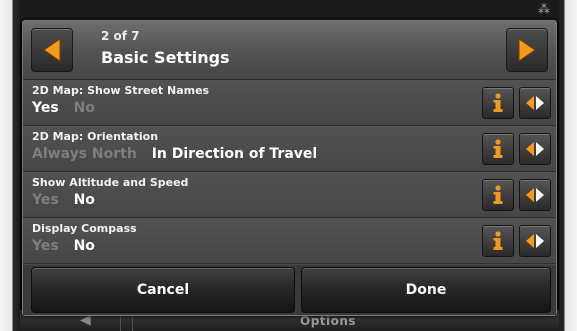 This screenshot has height=331, width=577. What do you see at coordinates (568, 165) in the screenshot?
I see `background-right-edge` at bounding box center [568, 165].